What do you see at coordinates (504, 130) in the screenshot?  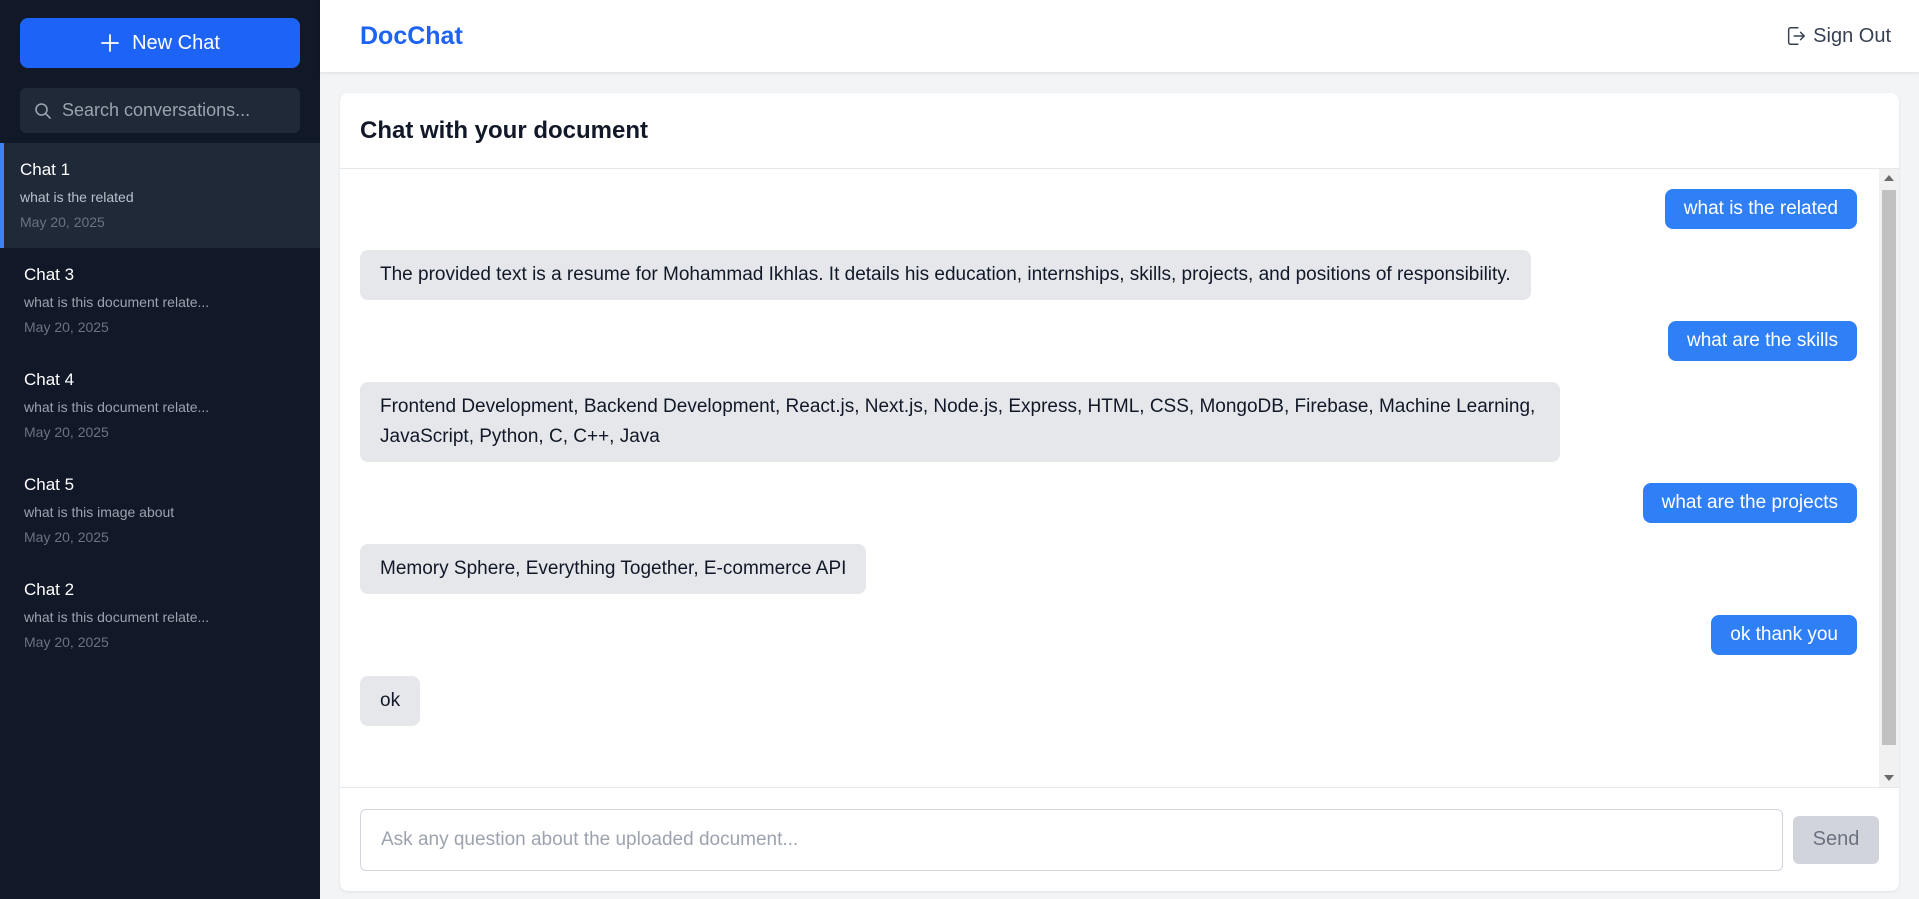 I see `chat-title: Chat with your document` at bounding box center [504, 130].